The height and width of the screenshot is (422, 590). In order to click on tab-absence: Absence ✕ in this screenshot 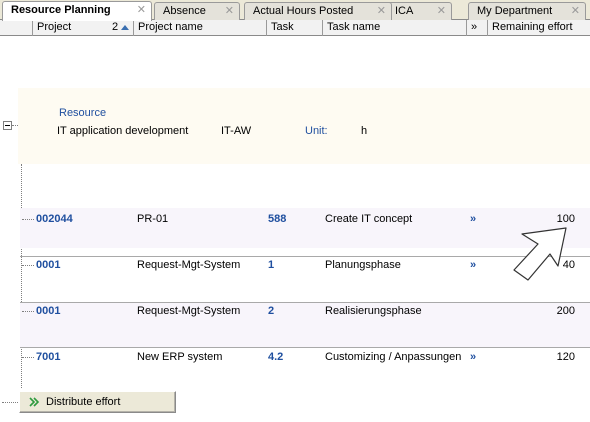, I will do `click(197, 11)`.